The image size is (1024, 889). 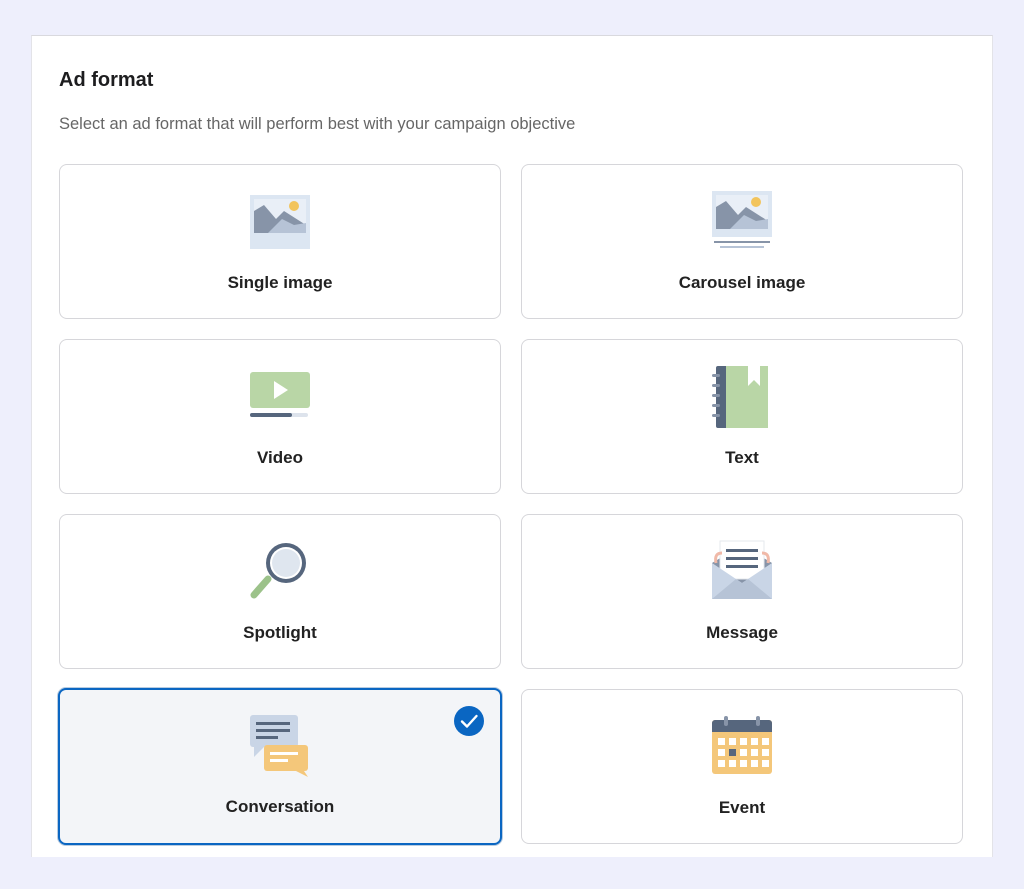 What do you see at coordinates (280, 745) in the screenshot?
I see `chat-bubbles-icon` at bounding box center [280, 745].